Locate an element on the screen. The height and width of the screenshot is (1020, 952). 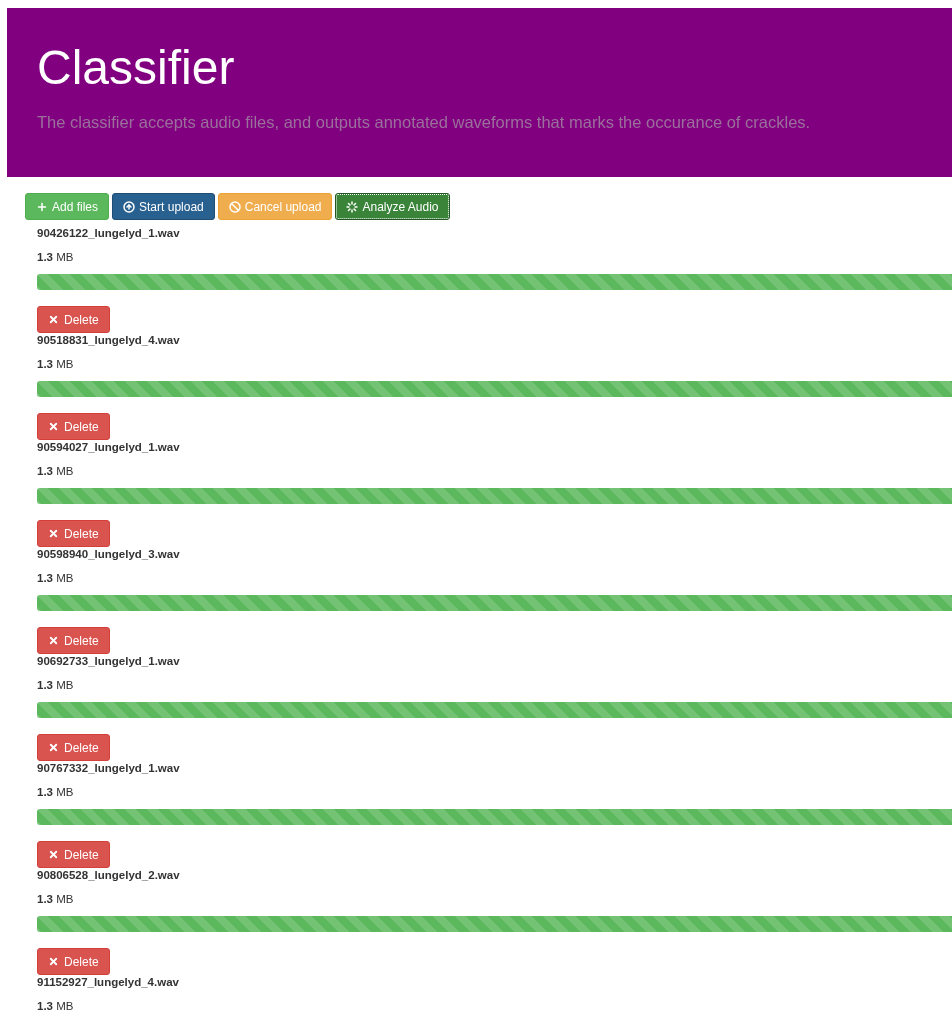
toolbar-button: Add files is located at coordinates (67, 206).